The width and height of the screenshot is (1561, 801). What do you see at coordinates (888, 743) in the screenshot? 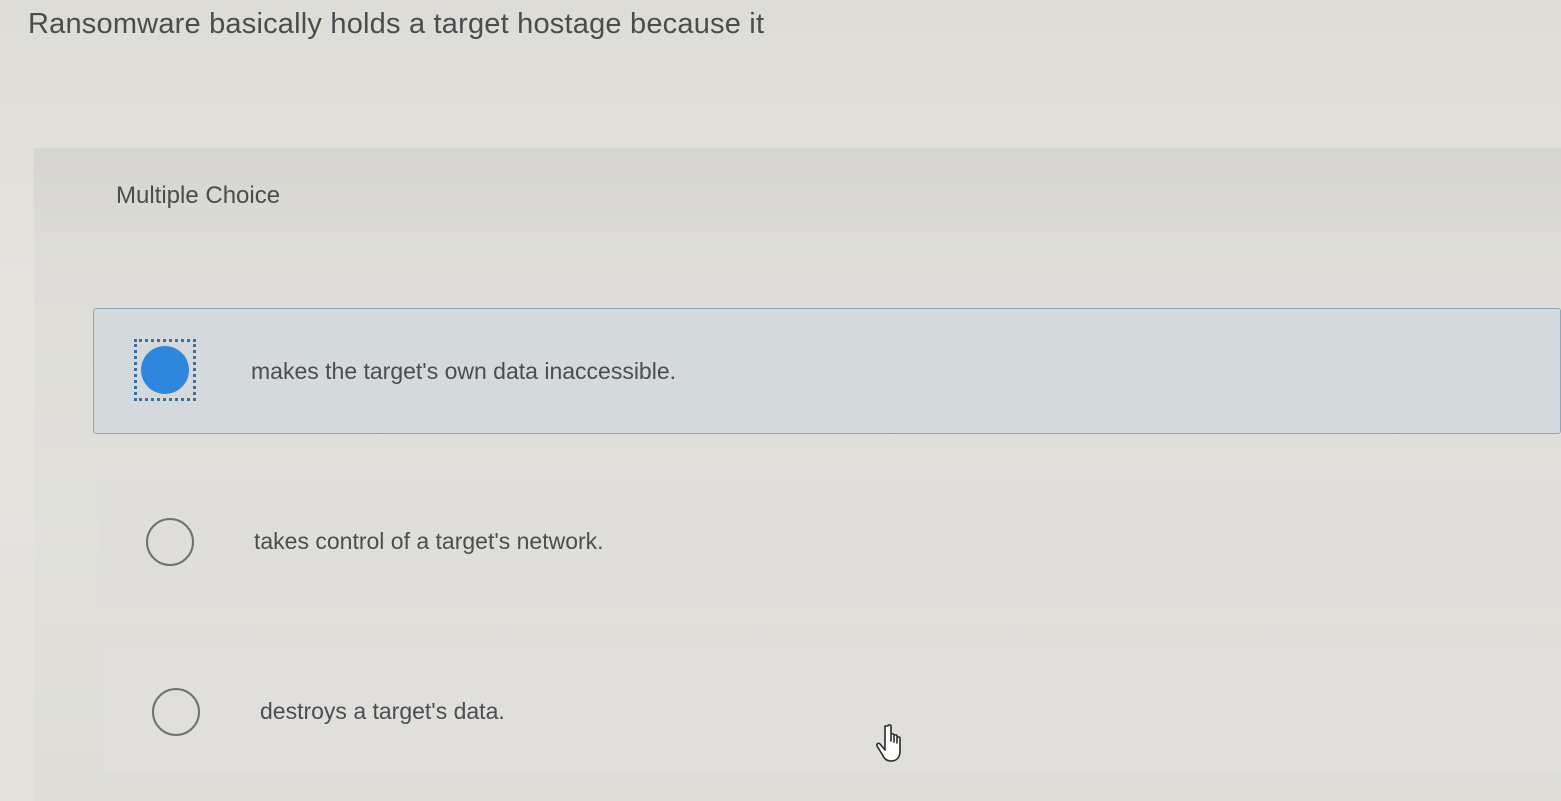
I see `hand-pointer-icon` at bounding box center [888, 743].